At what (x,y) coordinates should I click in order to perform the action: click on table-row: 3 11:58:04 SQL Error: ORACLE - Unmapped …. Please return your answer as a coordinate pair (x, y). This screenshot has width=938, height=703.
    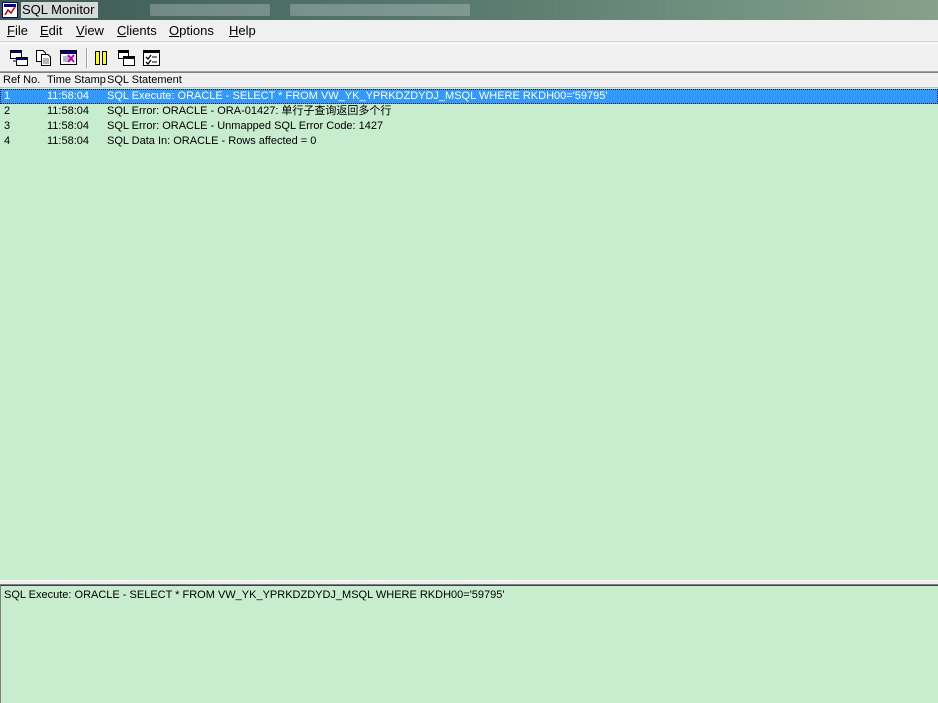
    Looking at the image, I should click on (469, 126).